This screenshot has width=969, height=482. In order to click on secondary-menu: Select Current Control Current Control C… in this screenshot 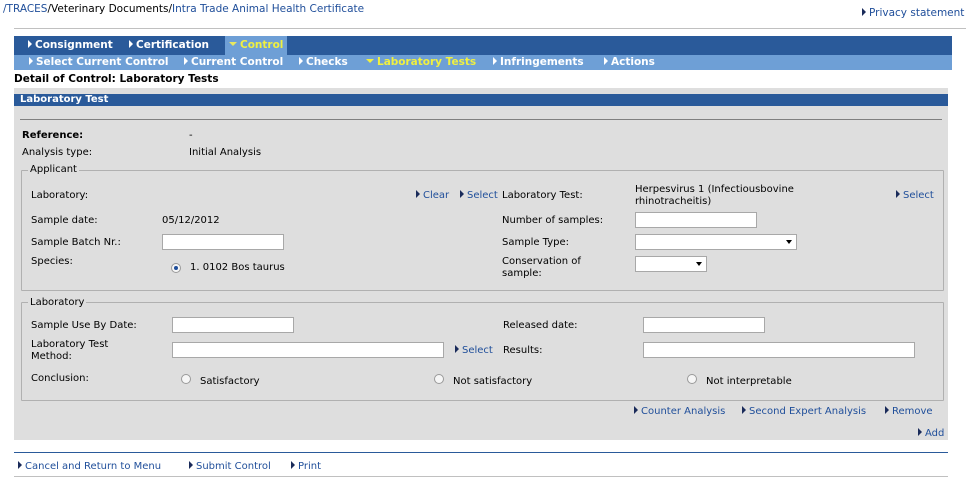, I will do `click(483, 62)`.